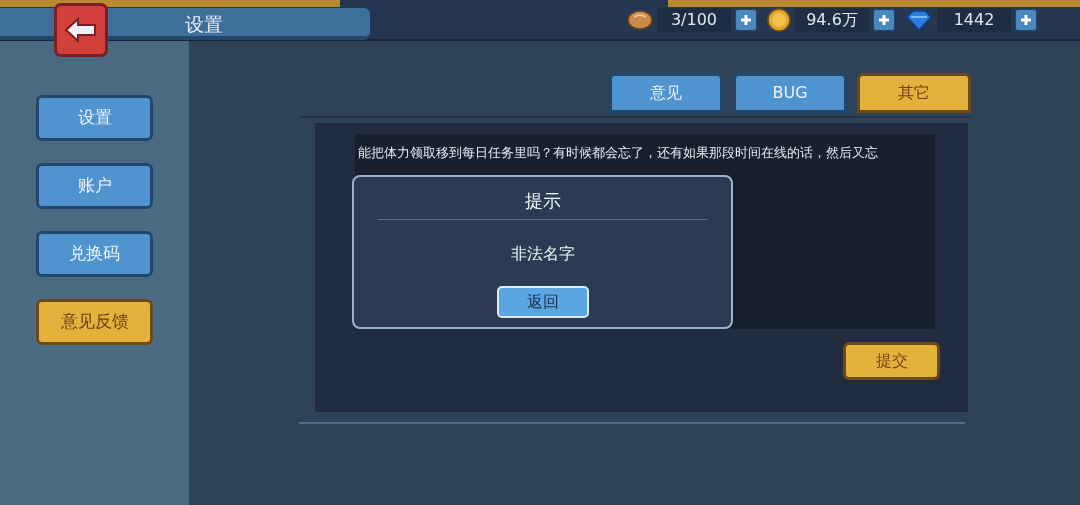 This screenshot has height=505, width=1080. I want to click on dialog-title: 提示, so click(542, 201).